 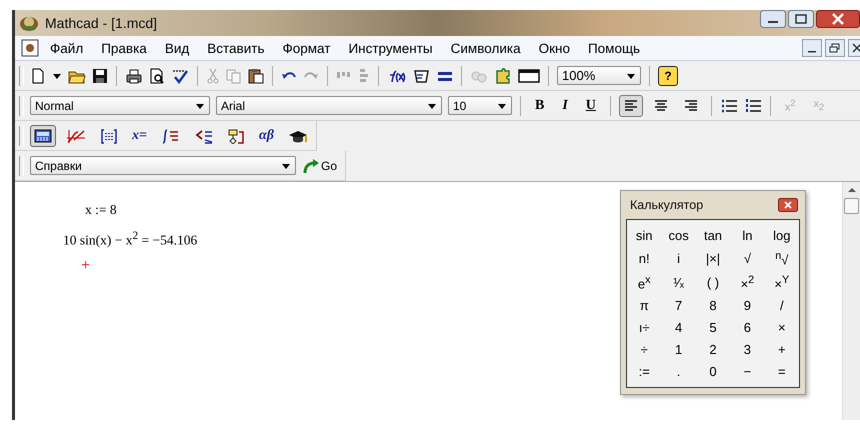 I want to click on calculator-key: /, so click(x=782, y=305).